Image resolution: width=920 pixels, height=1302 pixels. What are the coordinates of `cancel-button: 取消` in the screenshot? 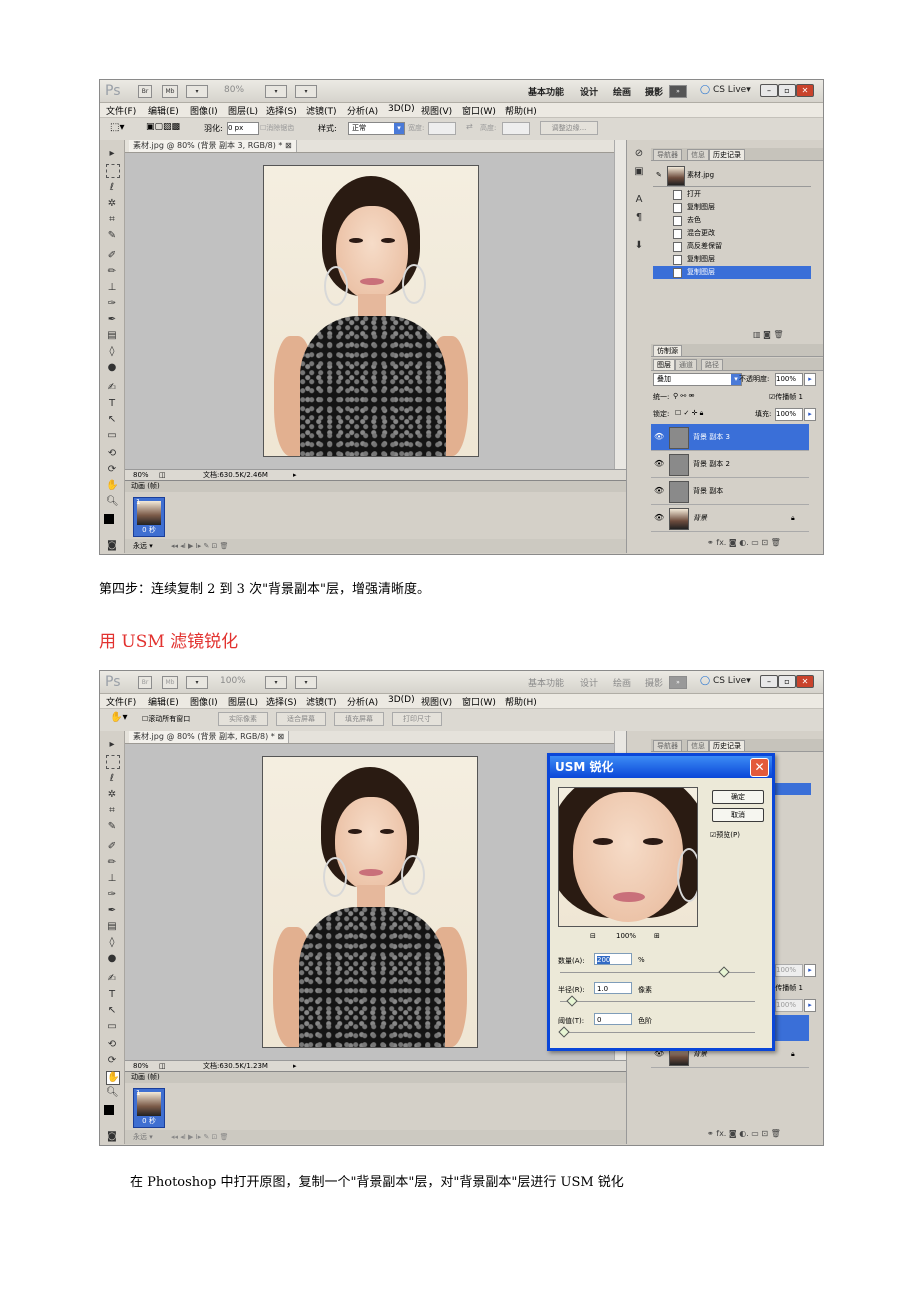 It's located at (738, 815).